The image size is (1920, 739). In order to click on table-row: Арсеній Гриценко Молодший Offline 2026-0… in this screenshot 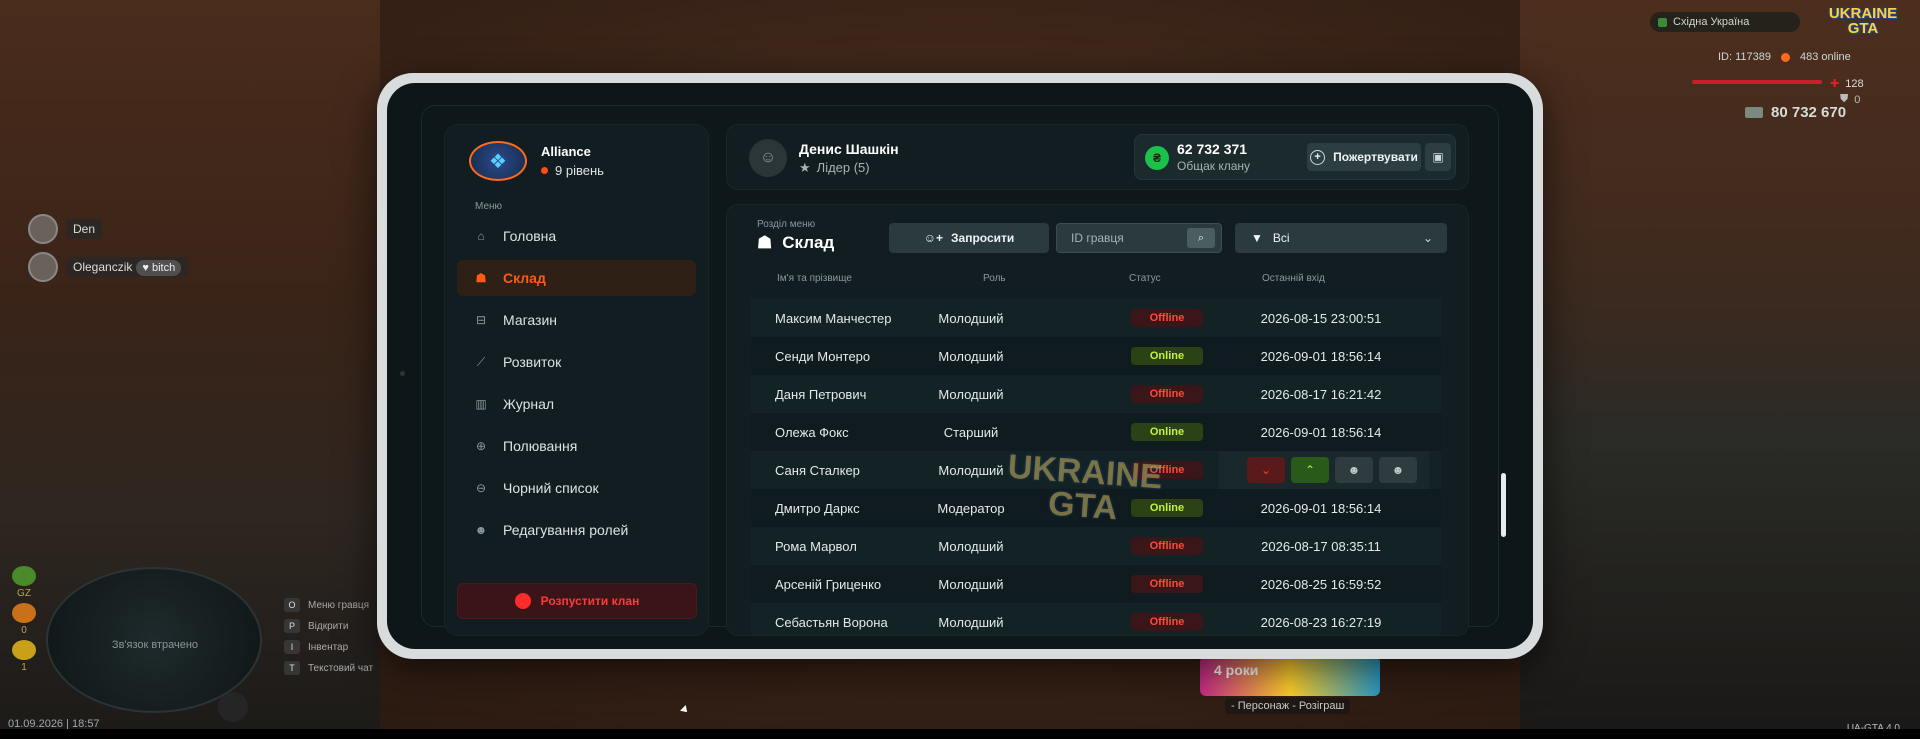, I will do `click(1096, 584)`.